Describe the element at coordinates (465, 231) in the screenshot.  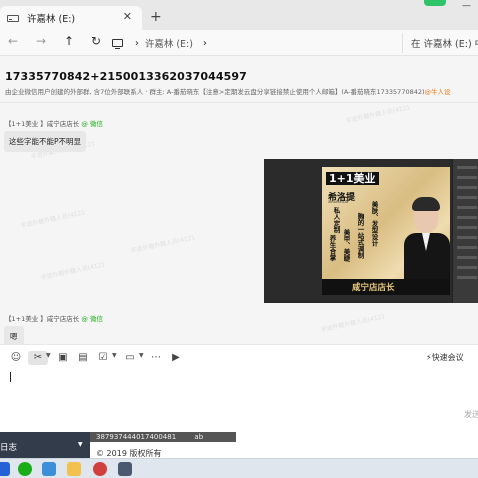
I see `photoshop-panel` at that location.